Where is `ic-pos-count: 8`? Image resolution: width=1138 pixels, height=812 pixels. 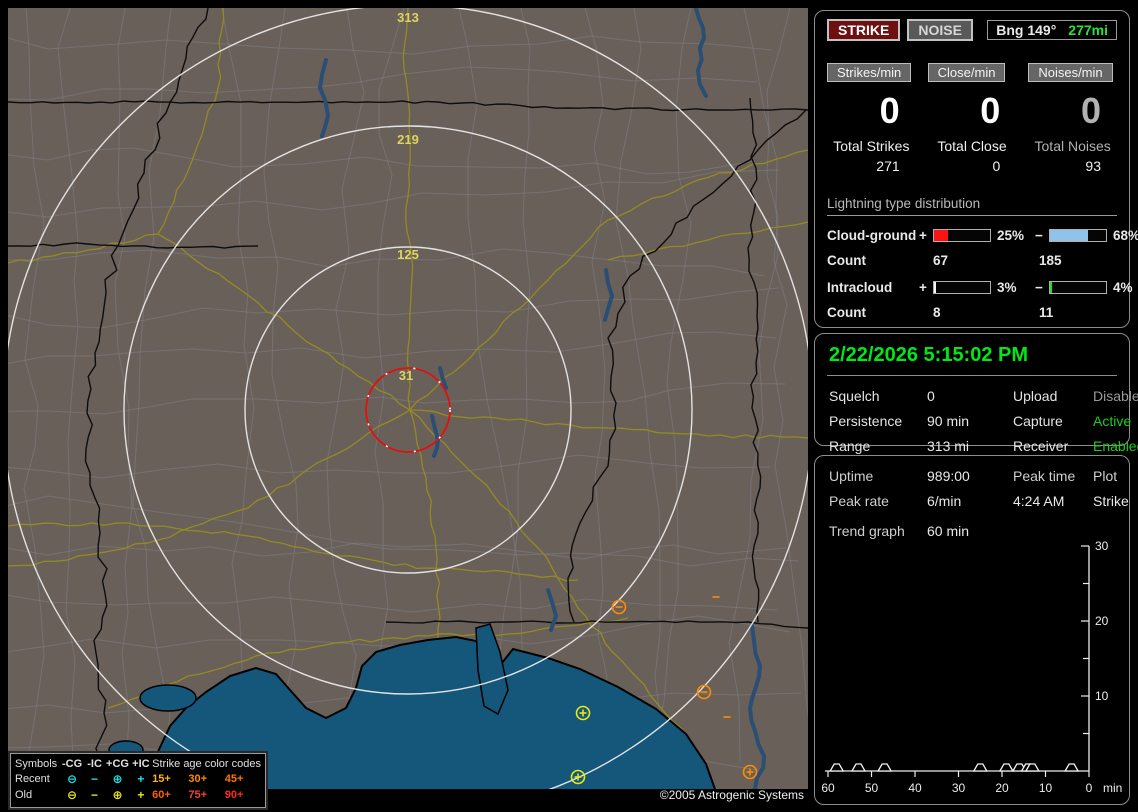 ic-pos-count: 8 is located at coordinates (937, 312).